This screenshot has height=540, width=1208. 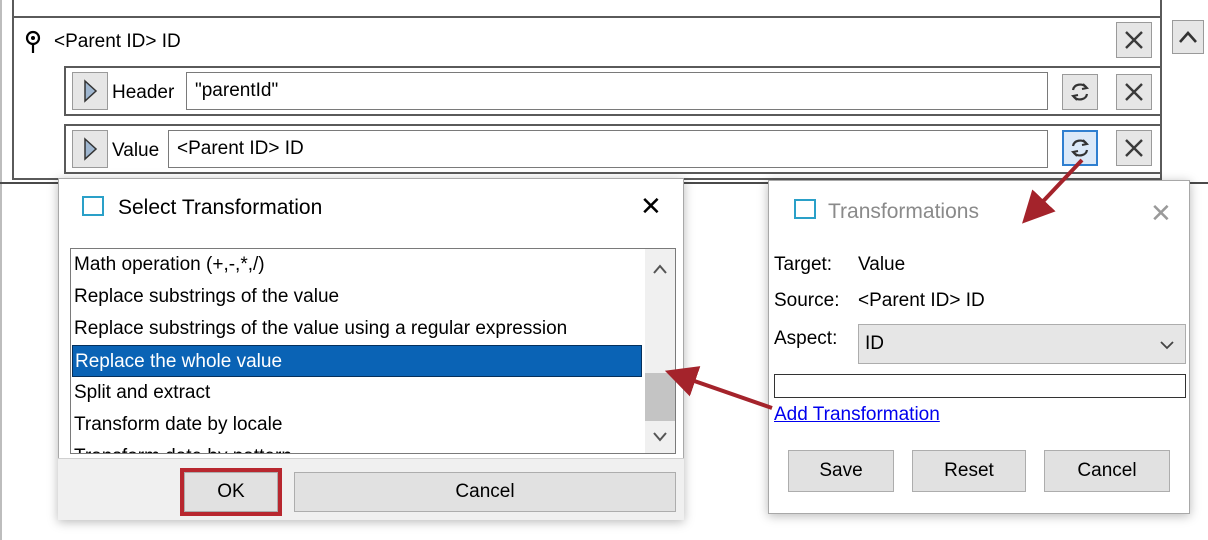 I want to click on arrow-to-list, so click(x=718, y=388).